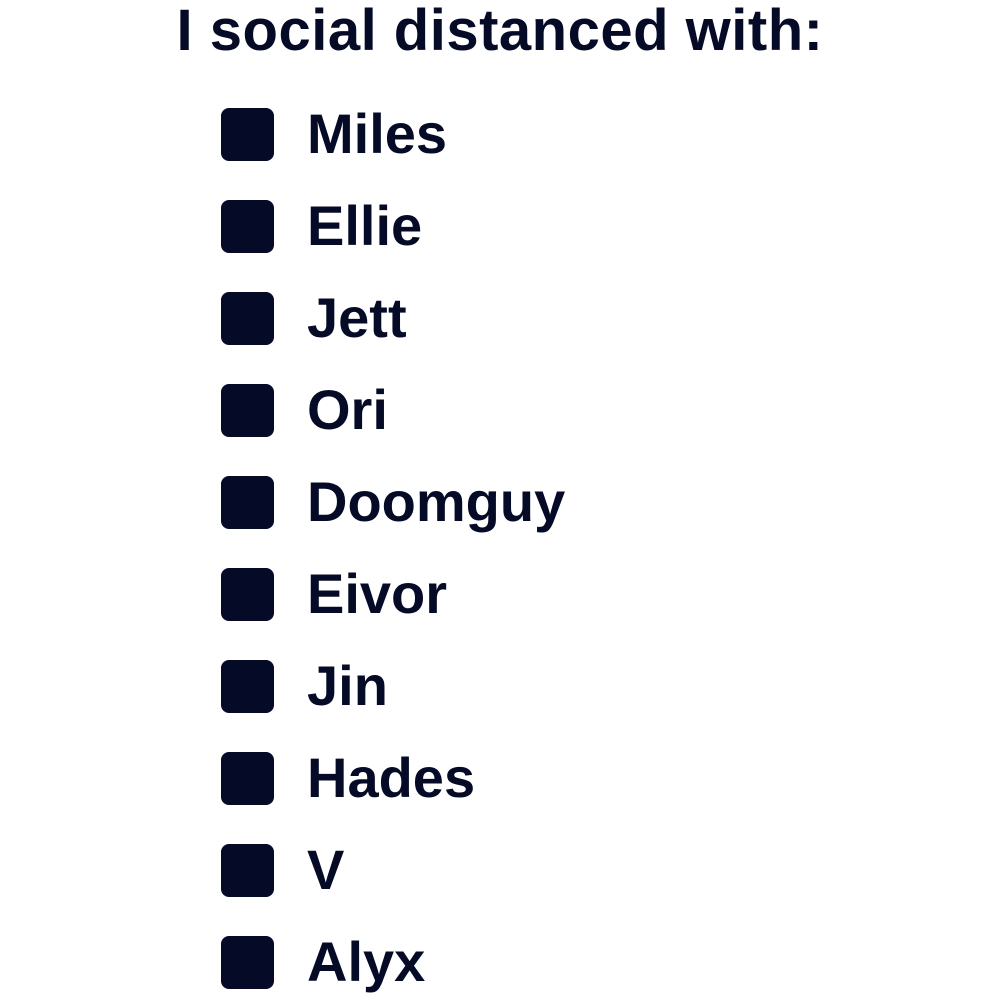 This screenshot has height=1008, width=1000. I want to click on list-item: Doomguy, so click(393, 502).